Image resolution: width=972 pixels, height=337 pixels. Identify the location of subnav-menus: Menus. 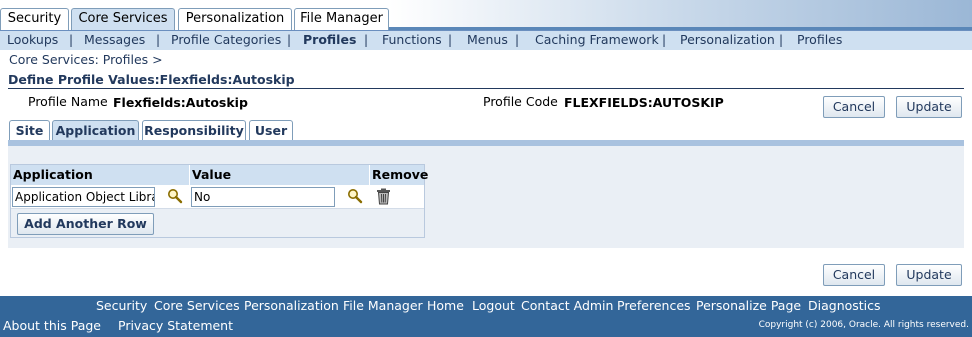
(487, 40).